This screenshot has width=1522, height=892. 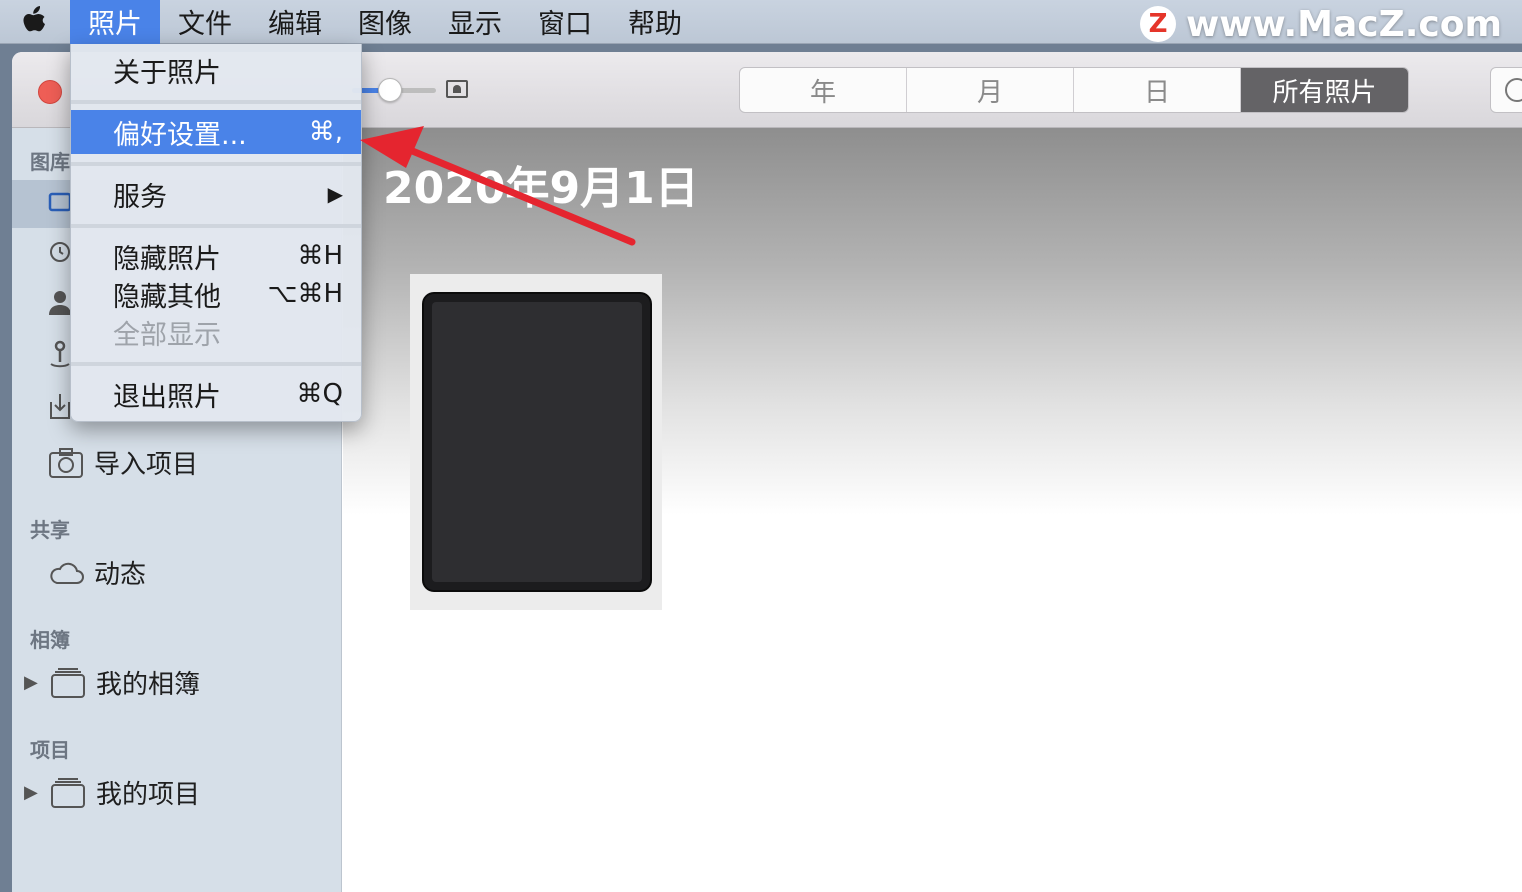 What do you see at coordinates (761, 22) in the screenshot?
I see `menu-bar: 照片 文件 编辑 图像 显示 窗口 帮助 Z www.MacZ.com` at bounding box center [761, 22].